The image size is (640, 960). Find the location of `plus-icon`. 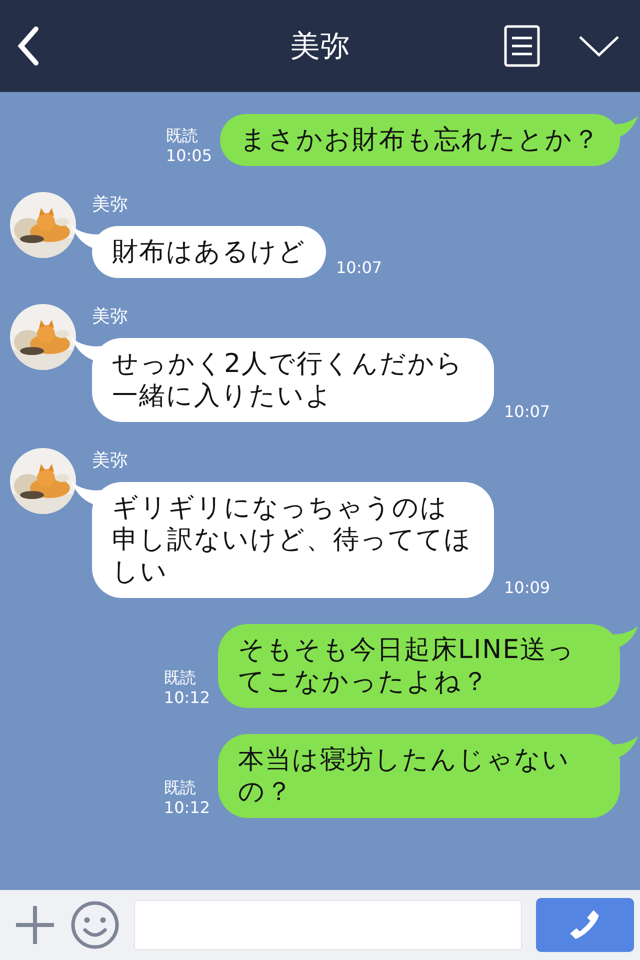

plus-icon is located at coordinates (35, 925).